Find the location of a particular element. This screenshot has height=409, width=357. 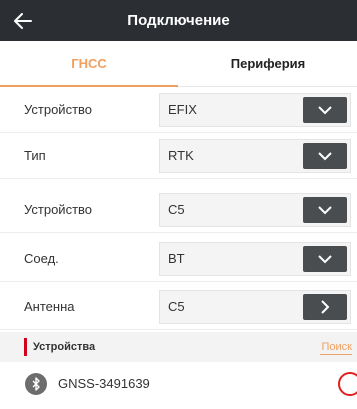

device-model-dropdown-button is located at coordinates (325, 210).